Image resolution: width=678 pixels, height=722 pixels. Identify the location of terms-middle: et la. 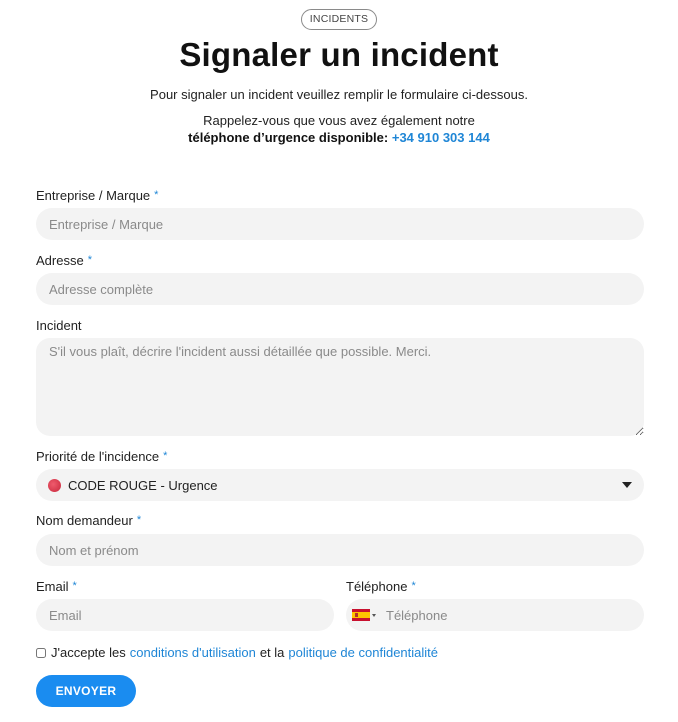
(272, 652).